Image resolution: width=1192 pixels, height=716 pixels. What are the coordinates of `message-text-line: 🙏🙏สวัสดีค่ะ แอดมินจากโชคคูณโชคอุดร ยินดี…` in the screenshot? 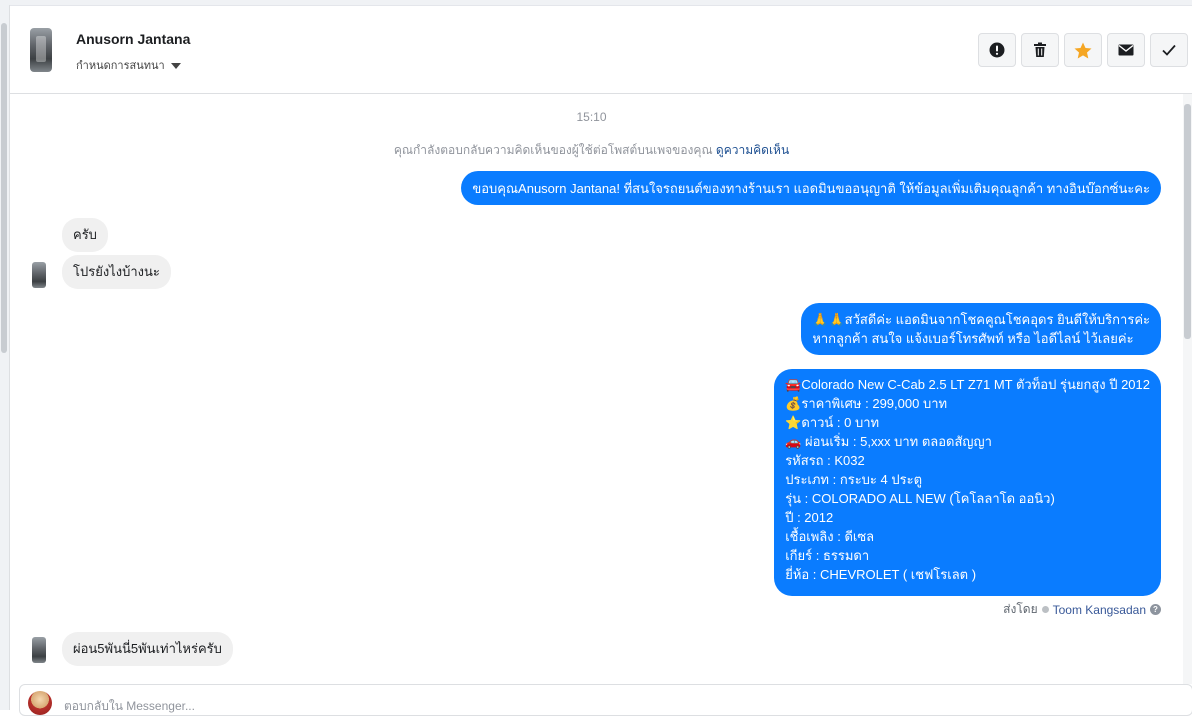 It's located at (981, 319).